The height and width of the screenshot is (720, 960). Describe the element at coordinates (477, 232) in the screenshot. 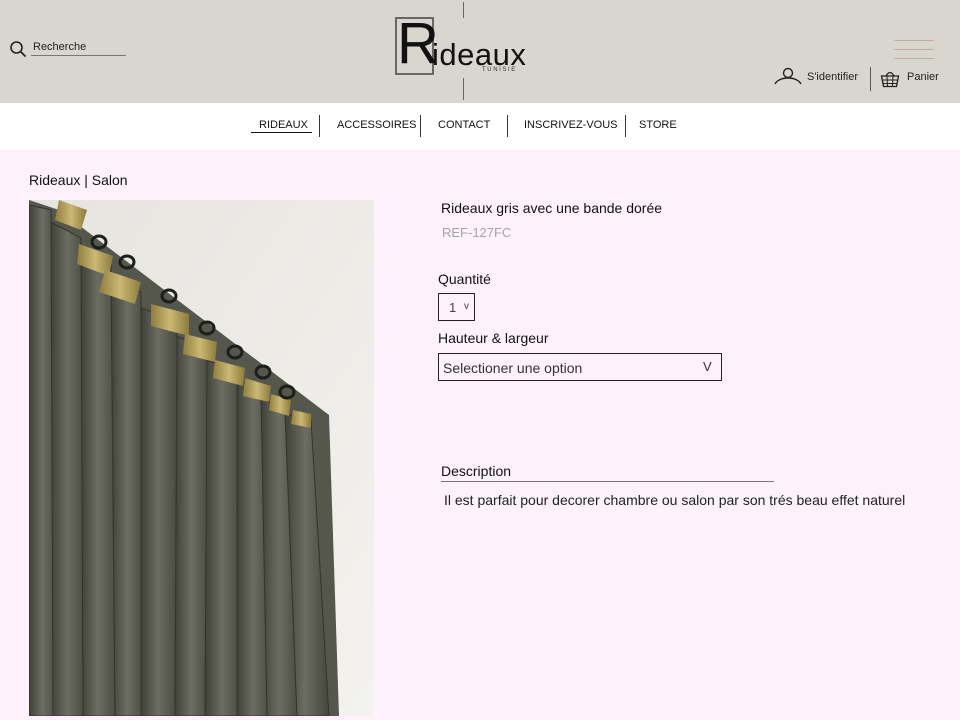

I see `product-ref: REF-127FC` at that location.